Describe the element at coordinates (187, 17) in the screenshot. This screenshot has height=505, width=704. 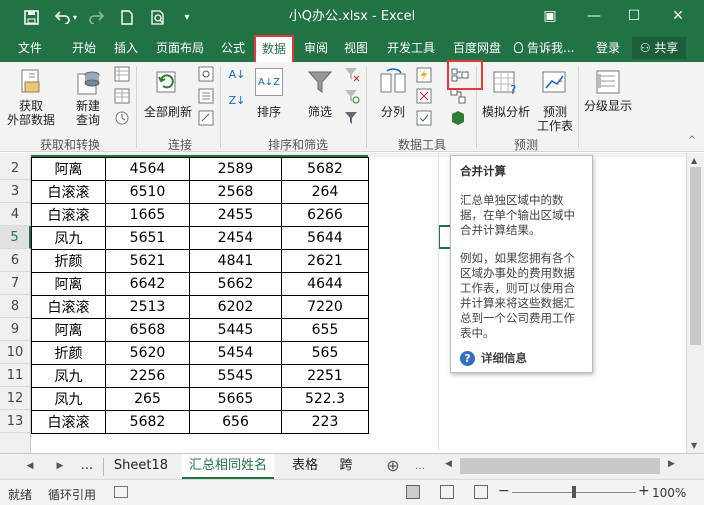
I see `customize-dropdown-icon: ▾` at that location.